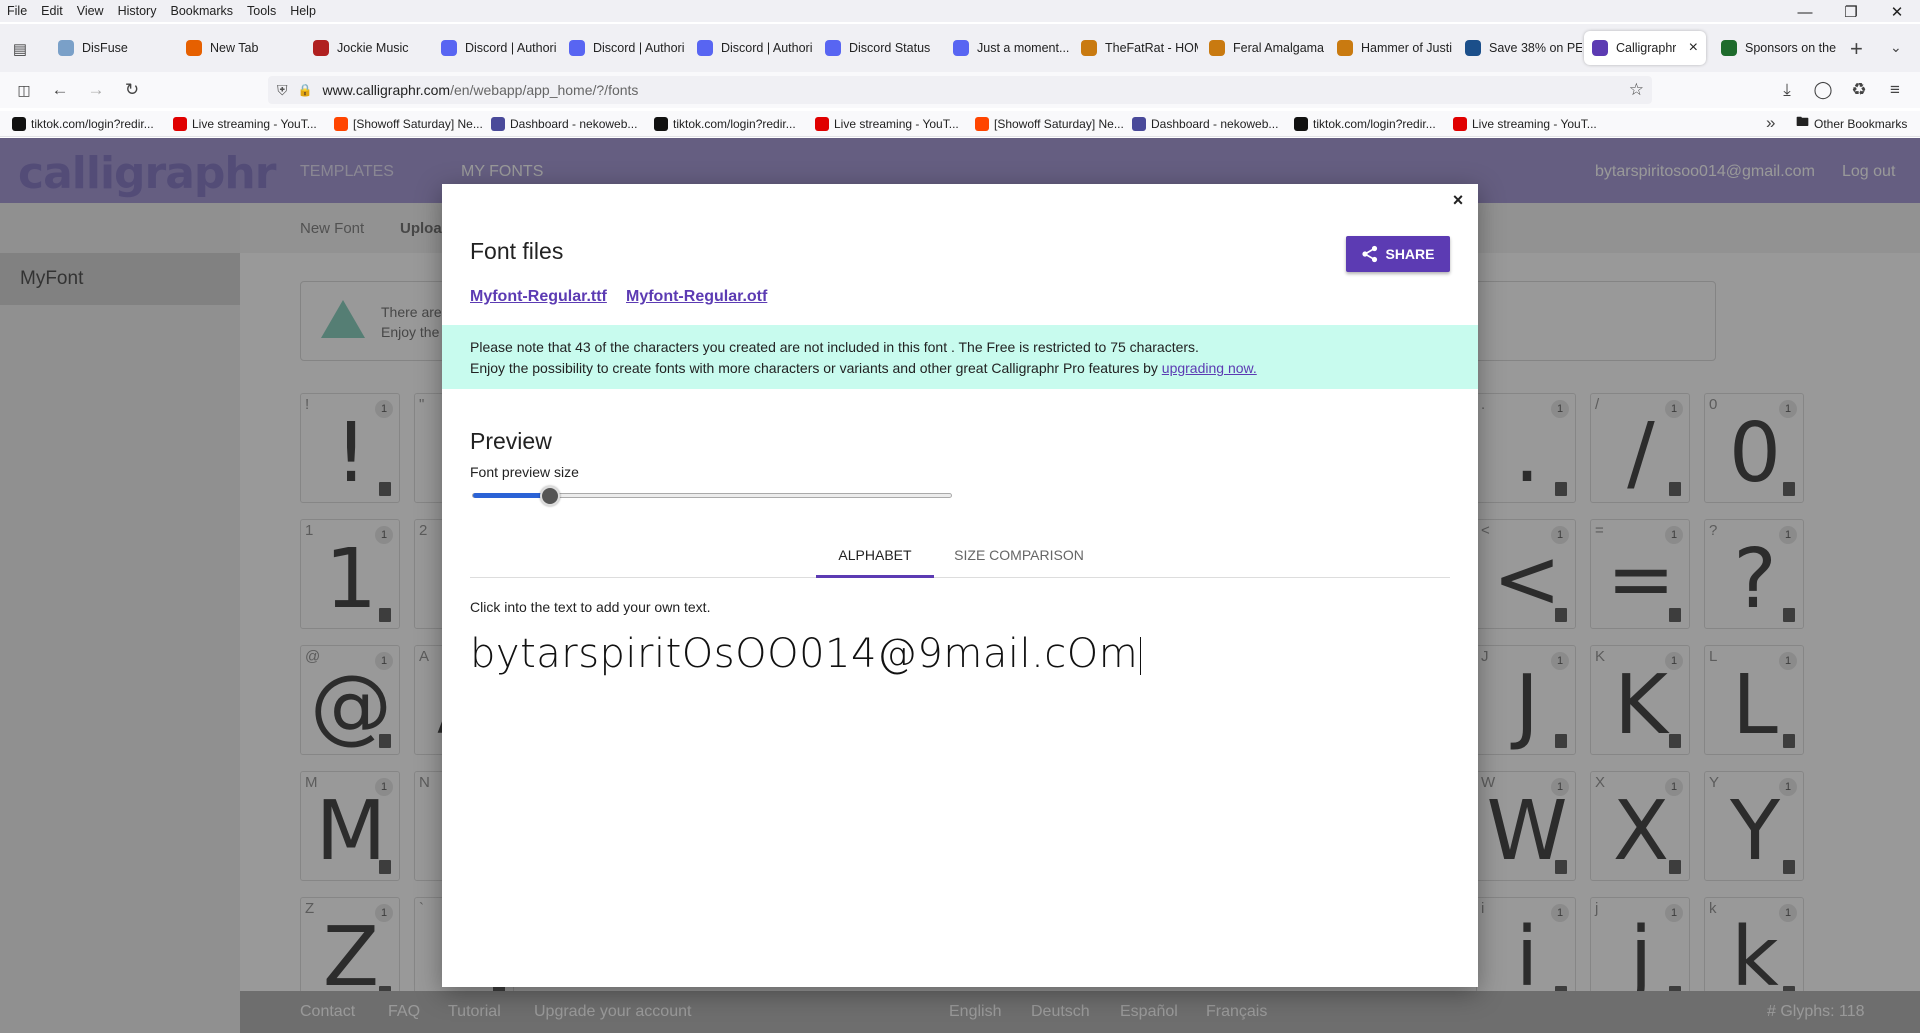  What do you see at coordinates (17, 11) in the screenshot?
I see `menu-file: File` at bounding box center [17, 11].